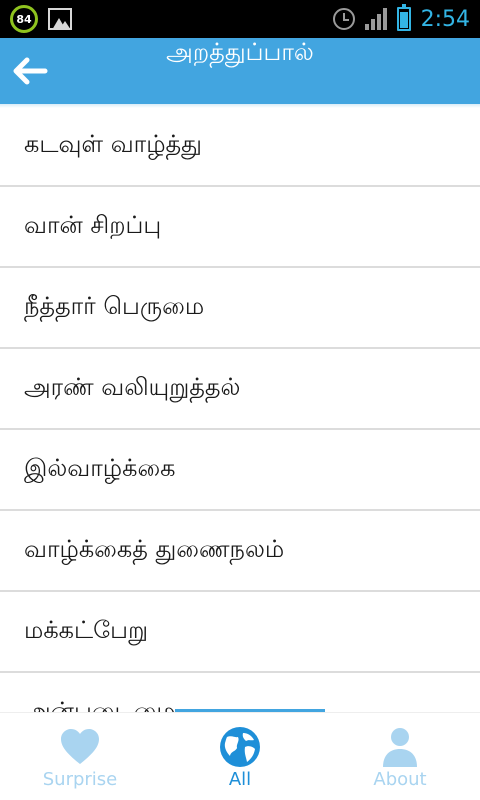  Describe the element at coordinates (80, 746) in the screenshot. I see `heart-icon` at that location.